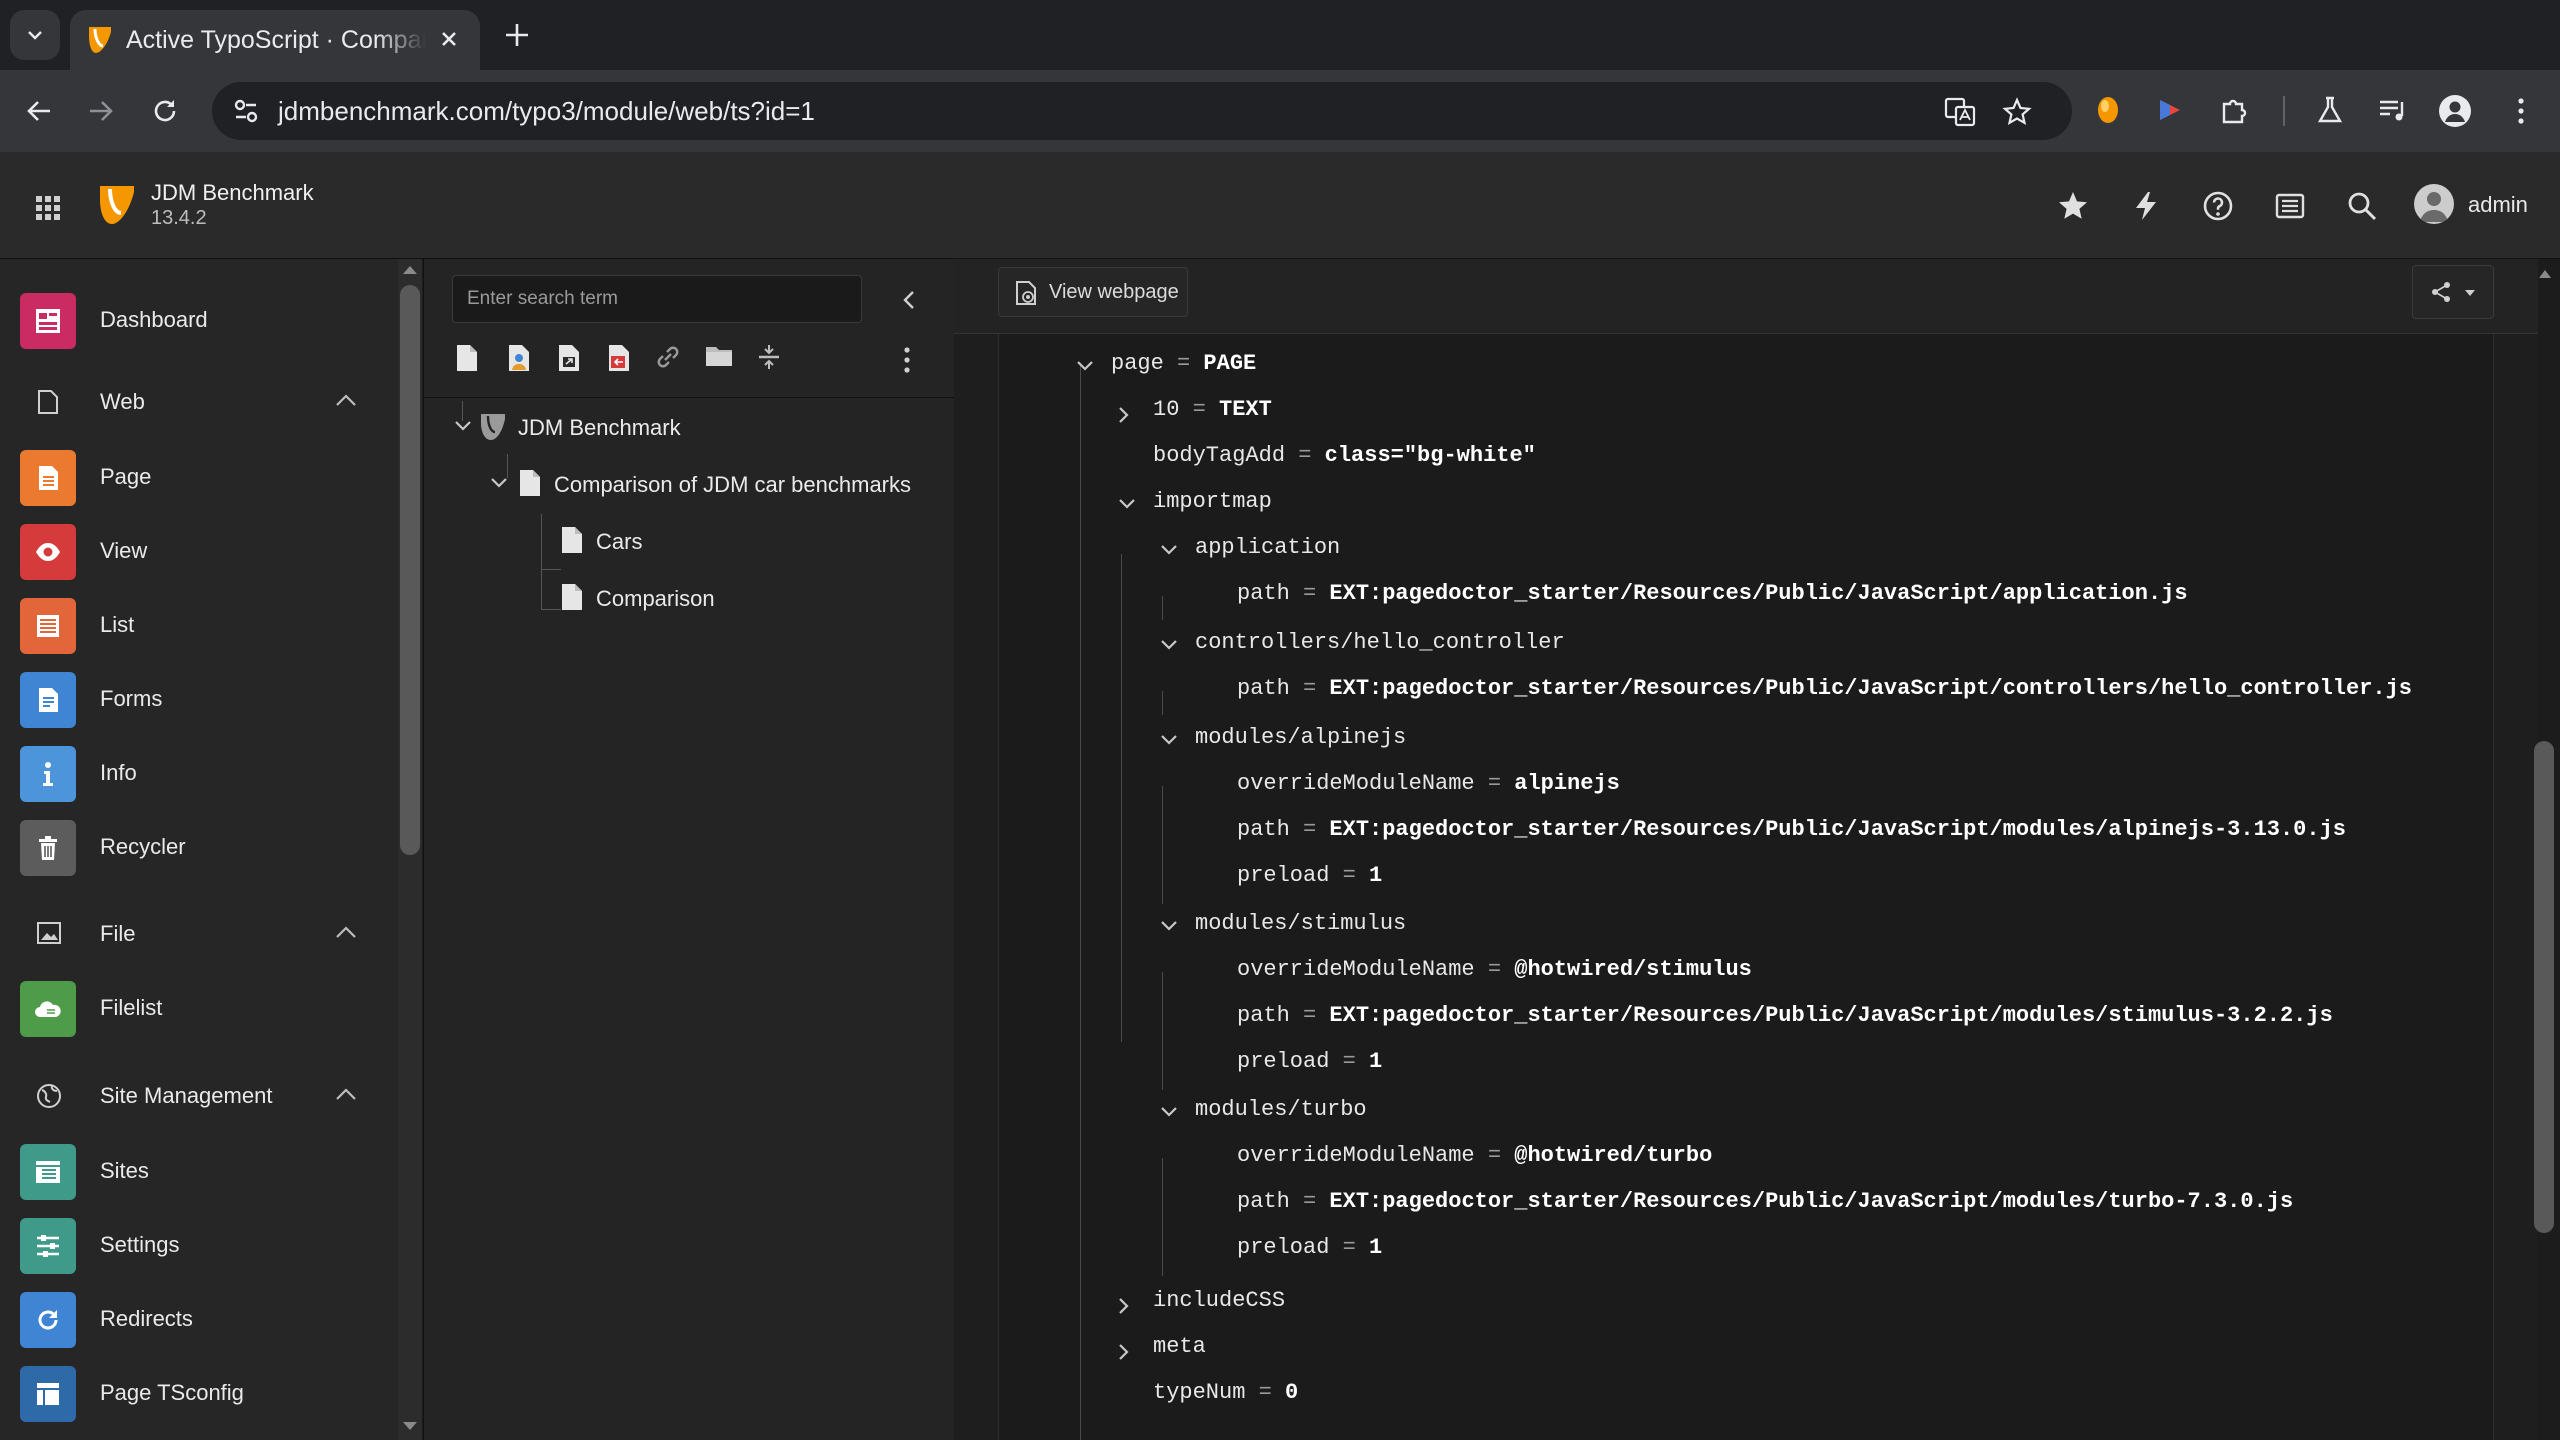  Describe the element at coordinates (410, 570) in the screenshot. I see `module-menu-scroll-thumb` at that location.